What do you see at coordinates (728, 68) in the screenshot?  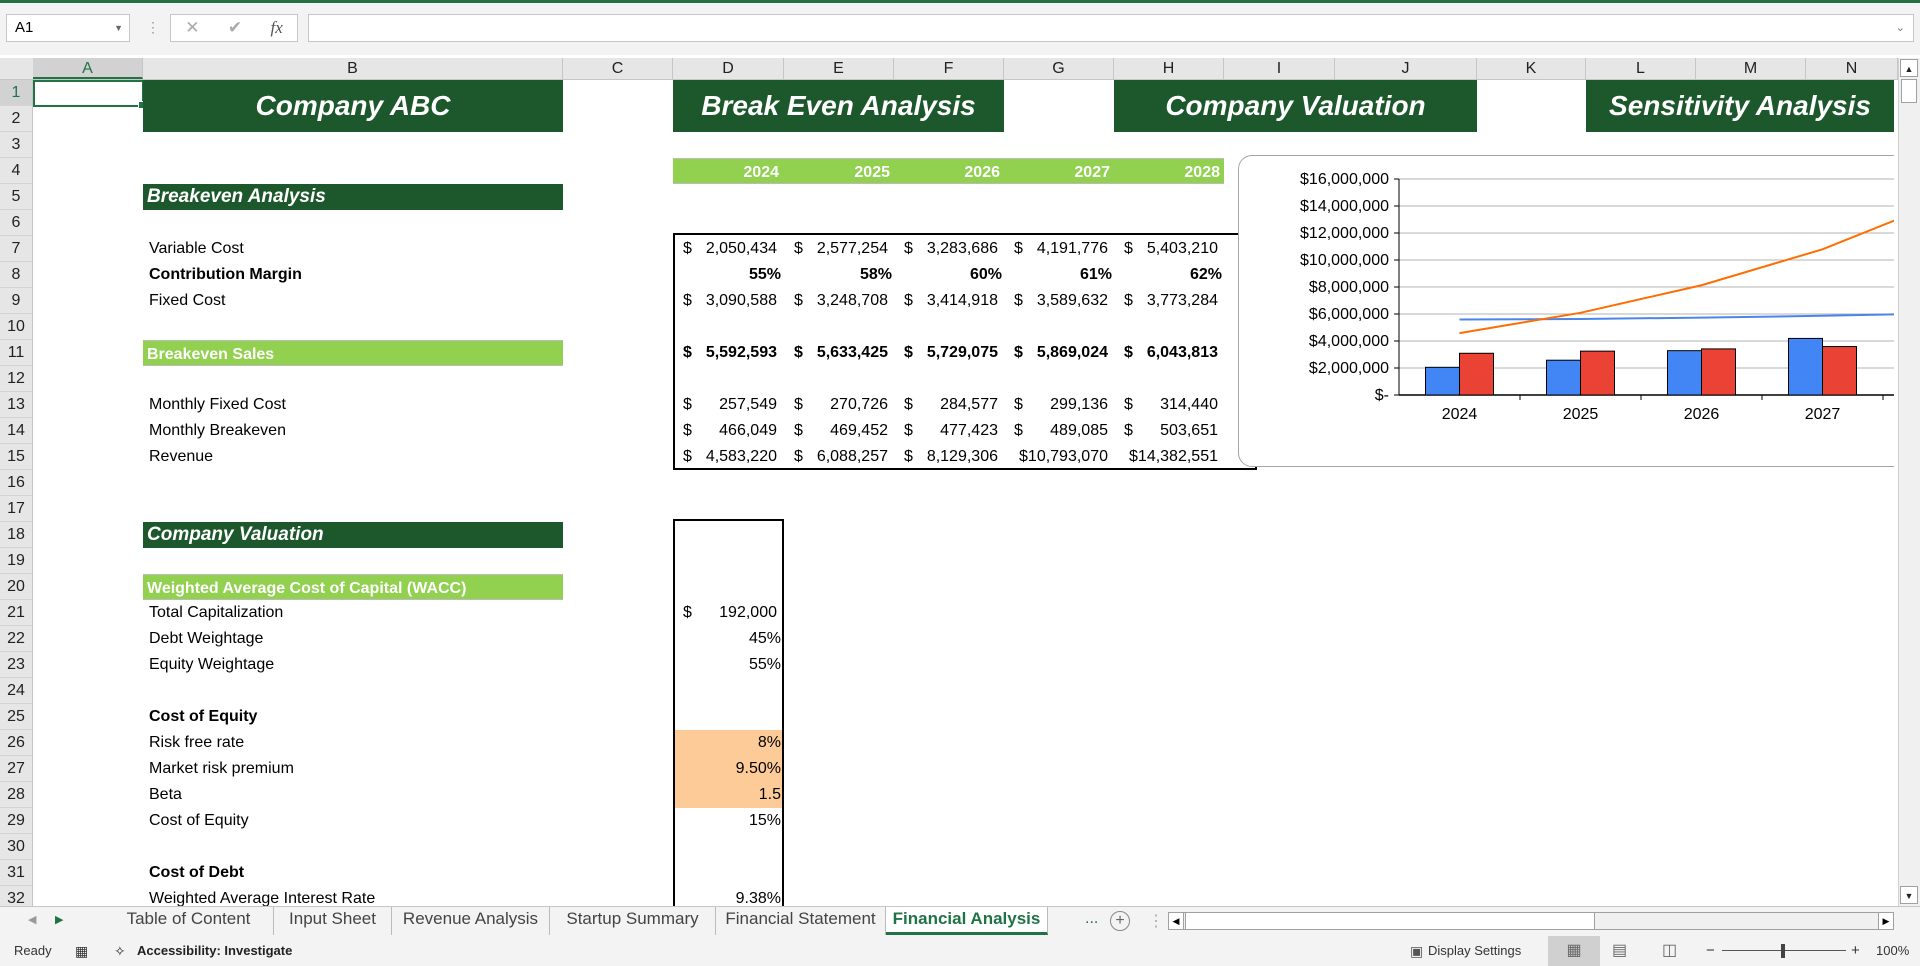 I see `column-header-d: D` at bounding box center [728, 68].